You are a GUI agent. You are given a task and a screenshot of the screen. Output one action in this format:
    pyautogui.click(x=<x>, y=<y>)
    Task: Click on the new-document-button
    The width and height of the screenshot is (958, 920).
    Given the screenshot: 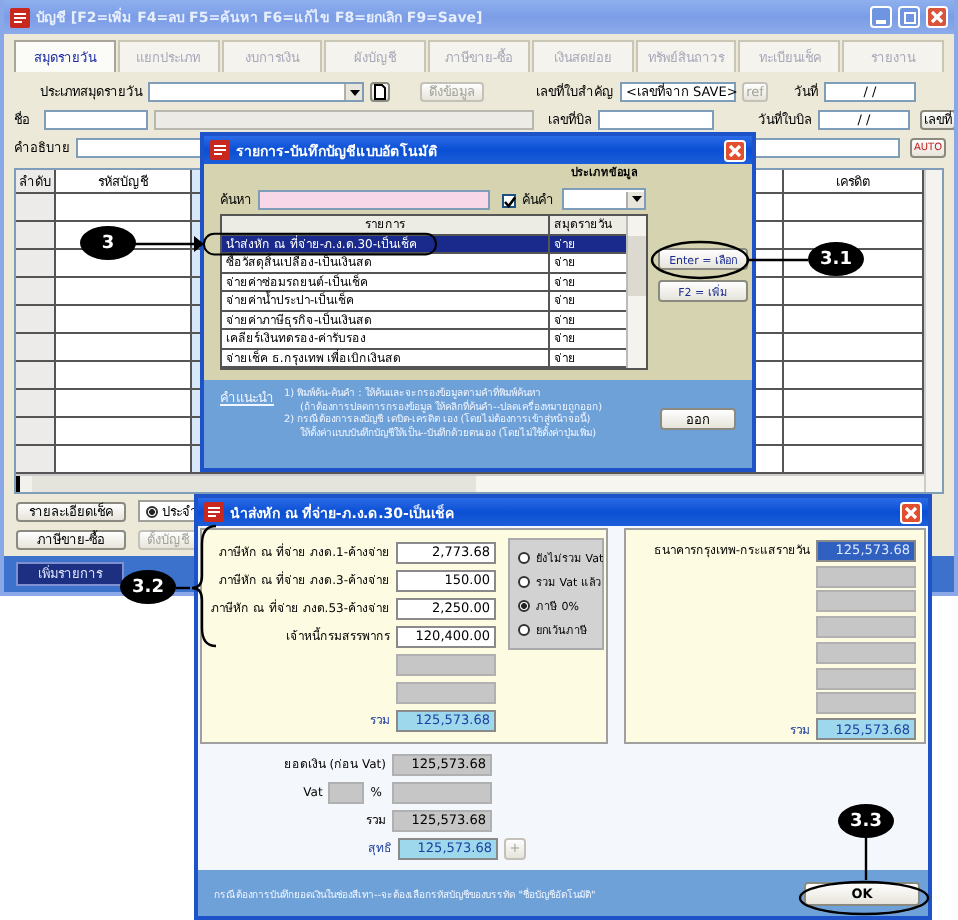 What is the action you would take?
    pyautogui.click(x=380, y=92)
    